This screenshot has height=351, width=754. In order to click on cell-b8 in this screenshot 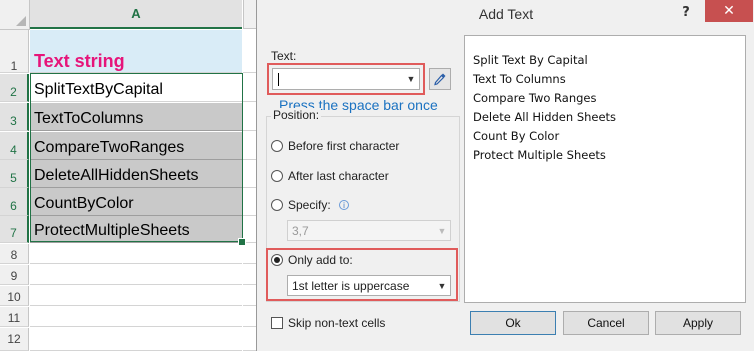, I will do `click(249, 254)`.